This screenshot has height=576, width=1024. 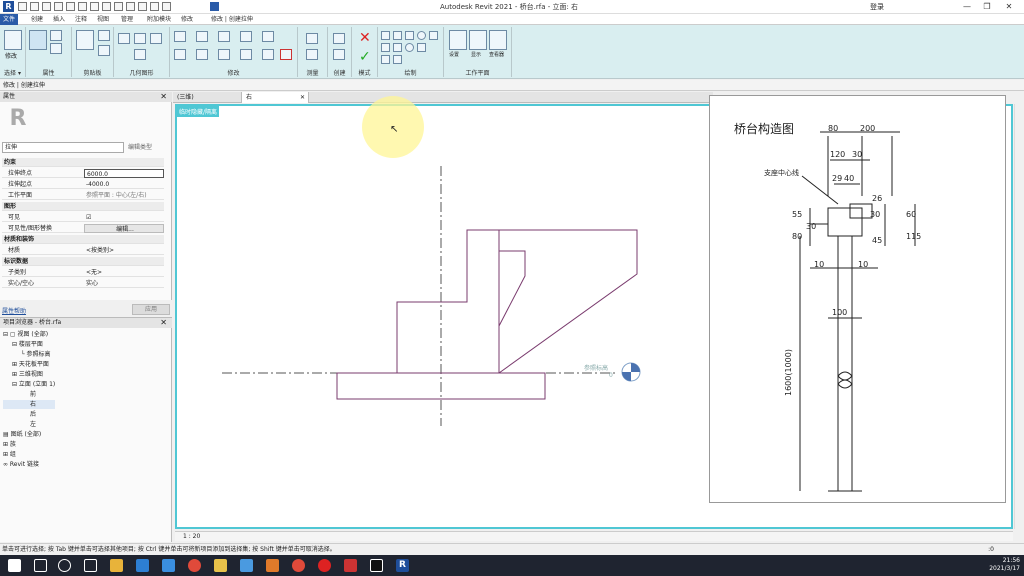 What do you see at coordinates (59, 19) in the screenshot?
I see `menu-2: 插入` at bounding box center [59, 19].